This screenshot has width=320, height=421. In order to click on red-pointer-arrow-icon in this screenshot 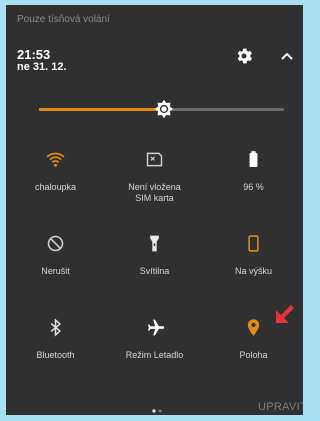, I will do `click(285, 314)`.